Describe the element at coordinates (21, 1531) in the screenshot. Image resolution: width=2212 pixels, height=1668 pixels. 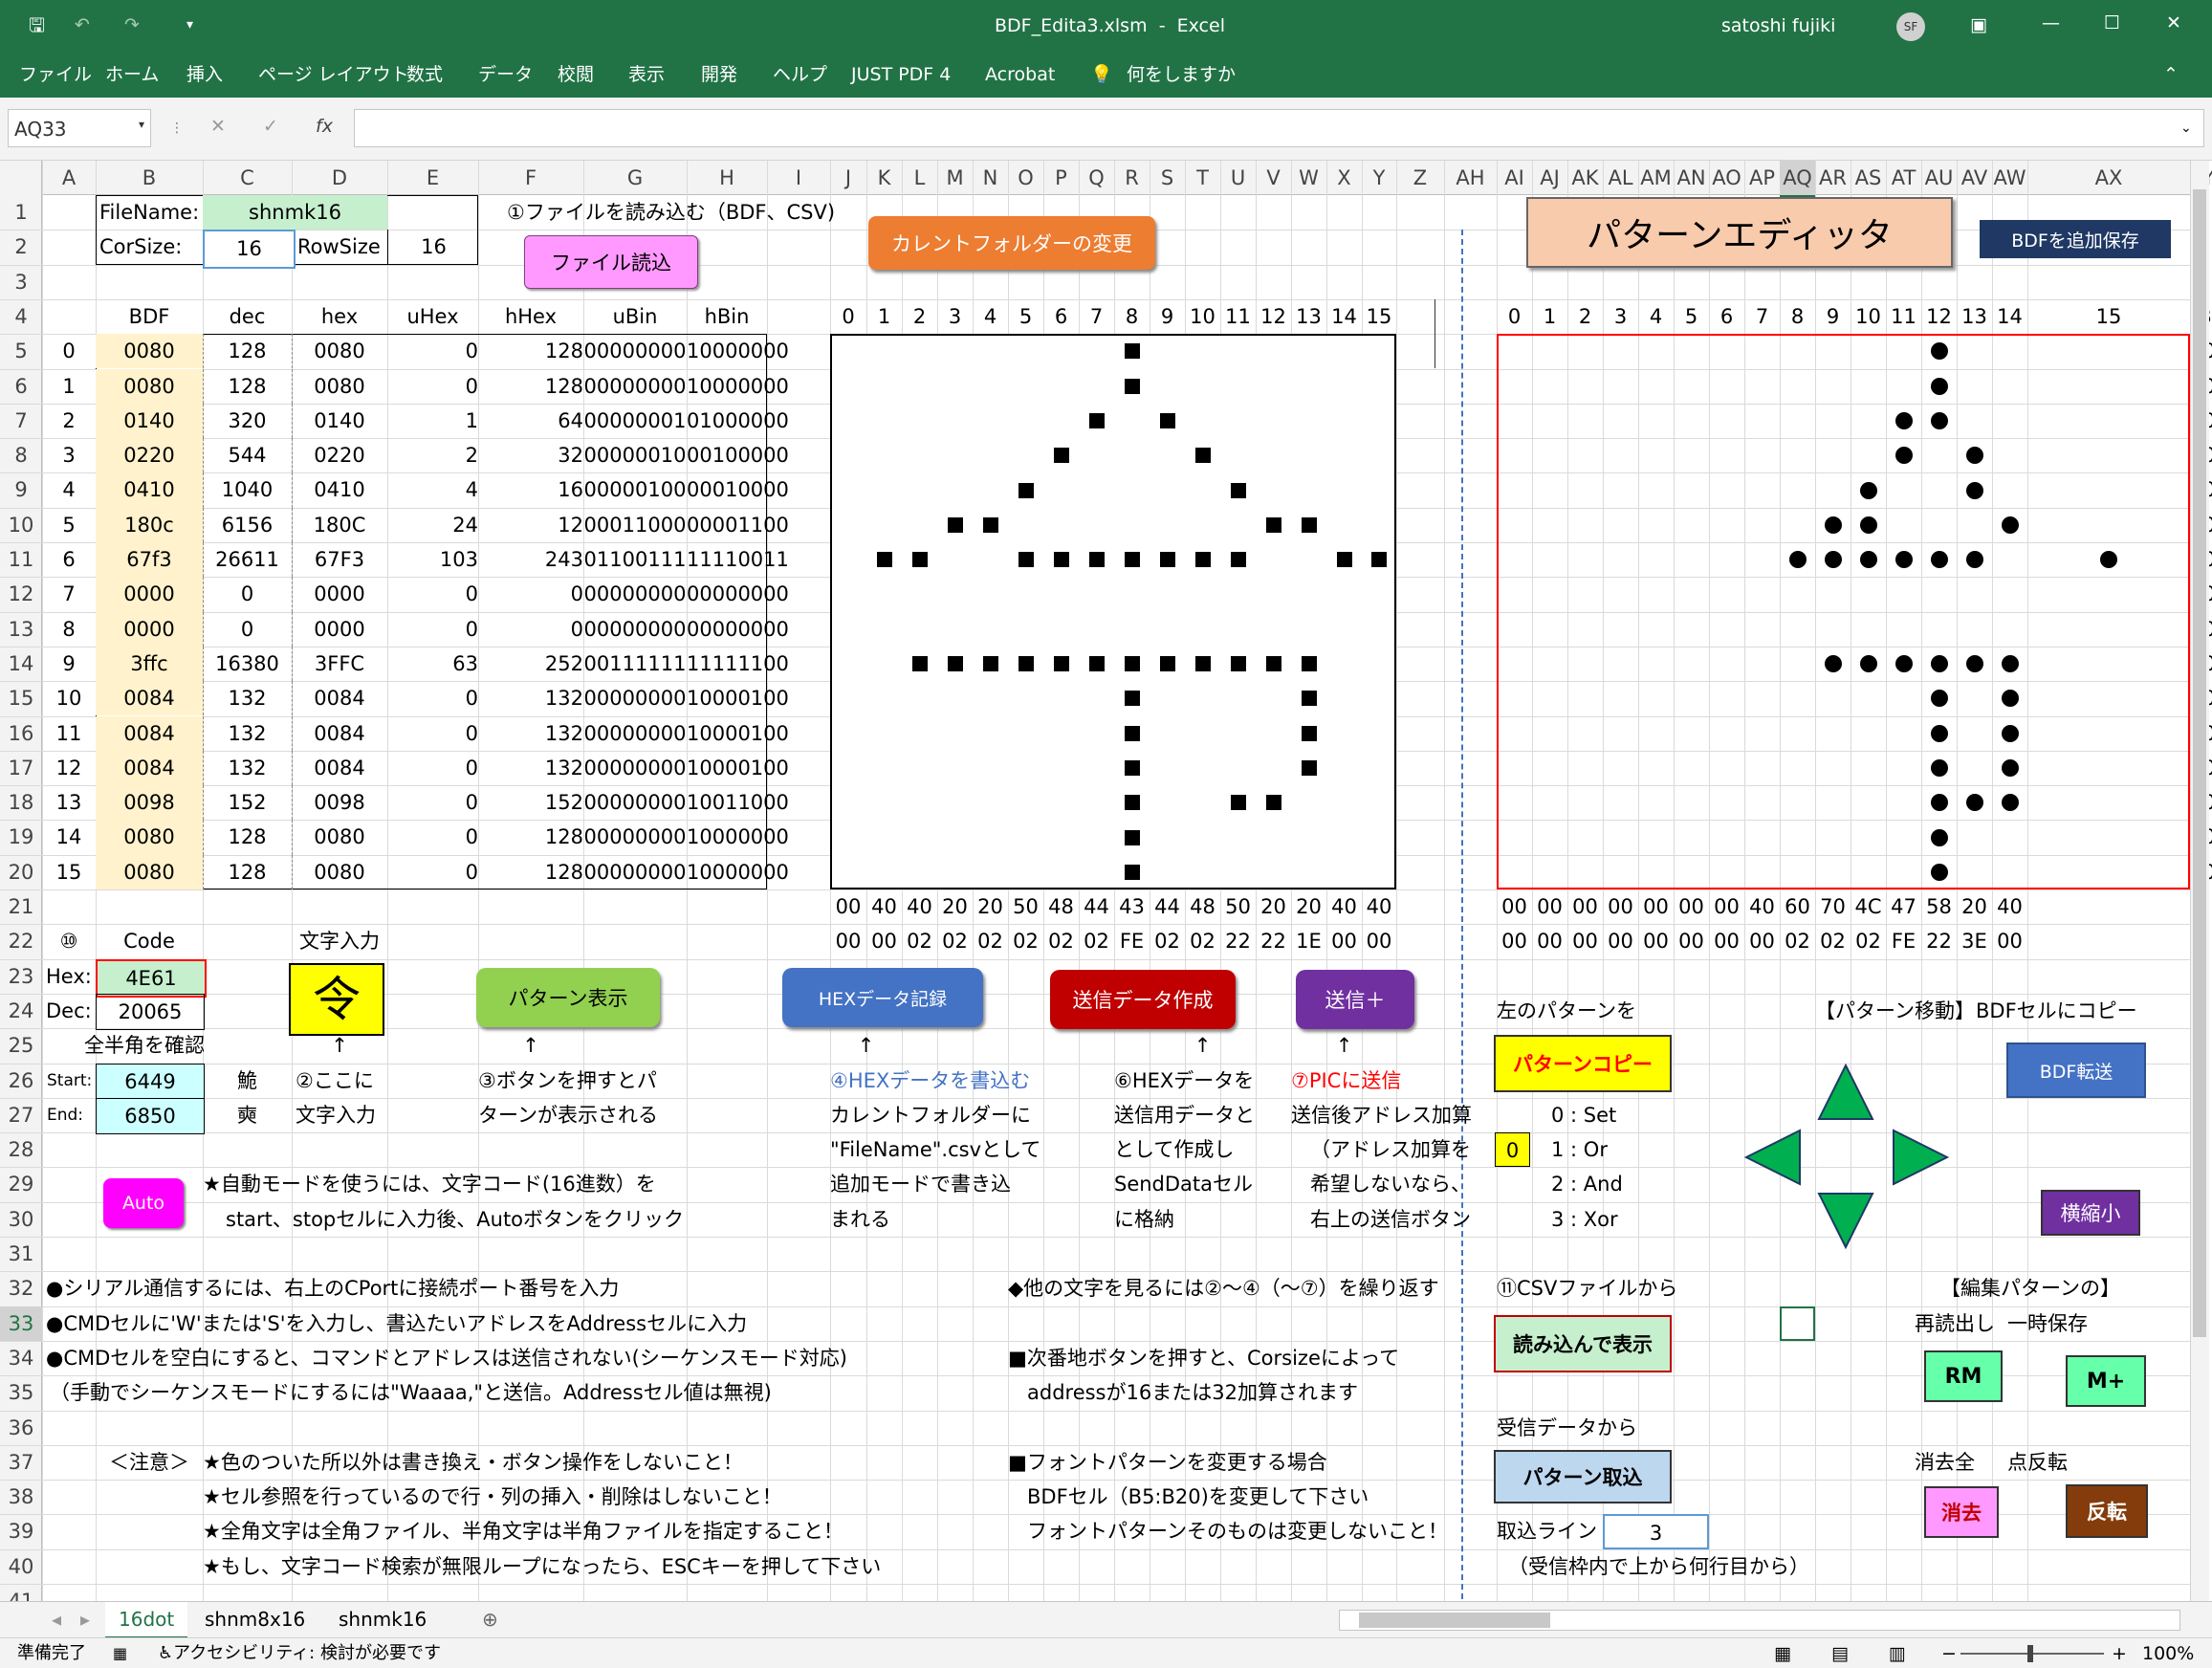
I see `row-header: 39` at that location.